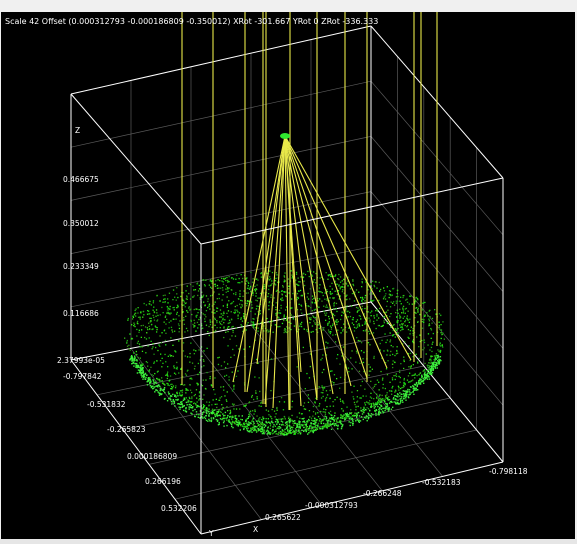 The height and width of the screenshot is (544, 577). What do you see at coordinates (331, 505) in the screenshot?
I see `x-tick: -0.000312793` at bounding box center [331, 505].